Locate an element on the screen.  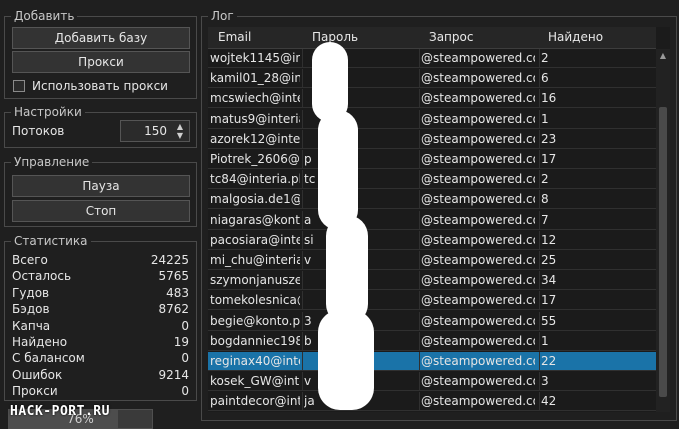
cell-email: tomekolesnica@ is located at coordinates (255, 300).